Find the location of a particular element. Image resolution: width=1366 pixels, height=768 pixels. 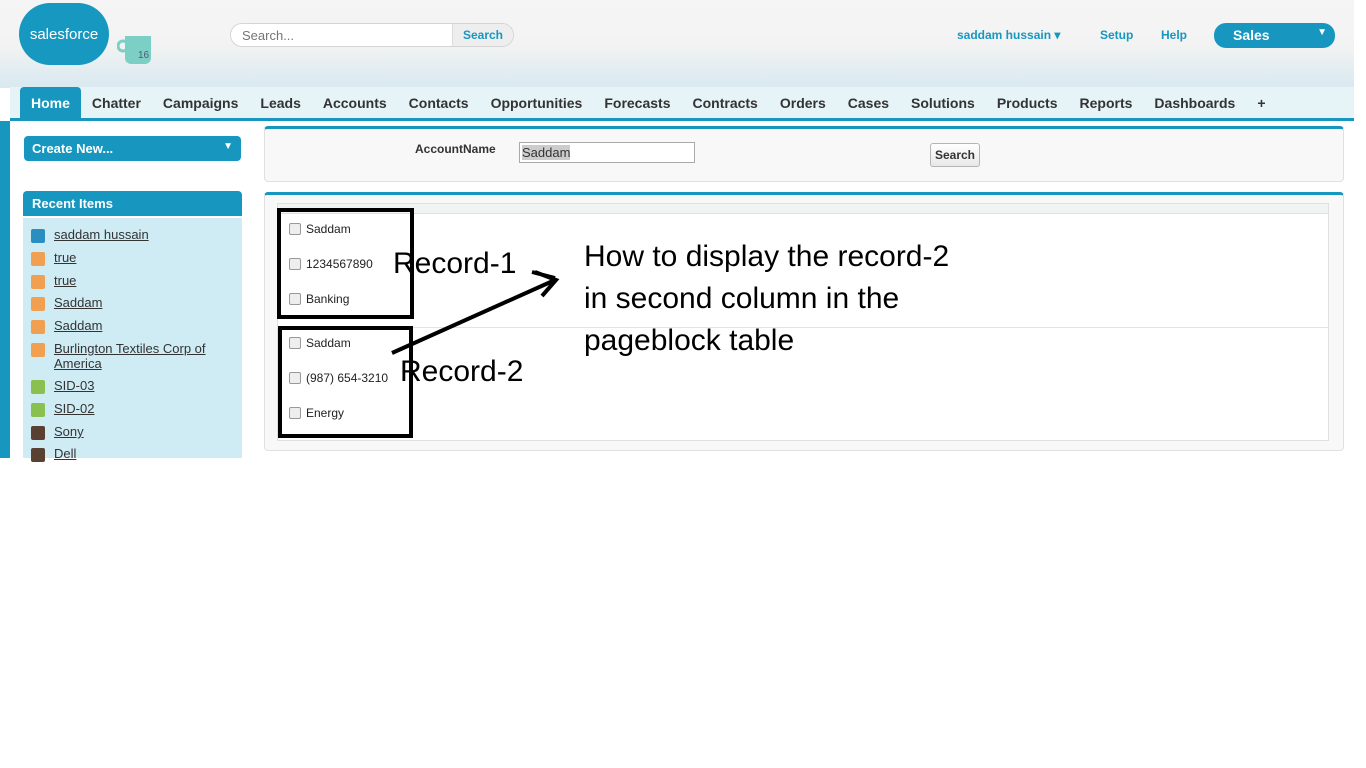

recent-item: SID-02 is located at coordinates (122, 409).